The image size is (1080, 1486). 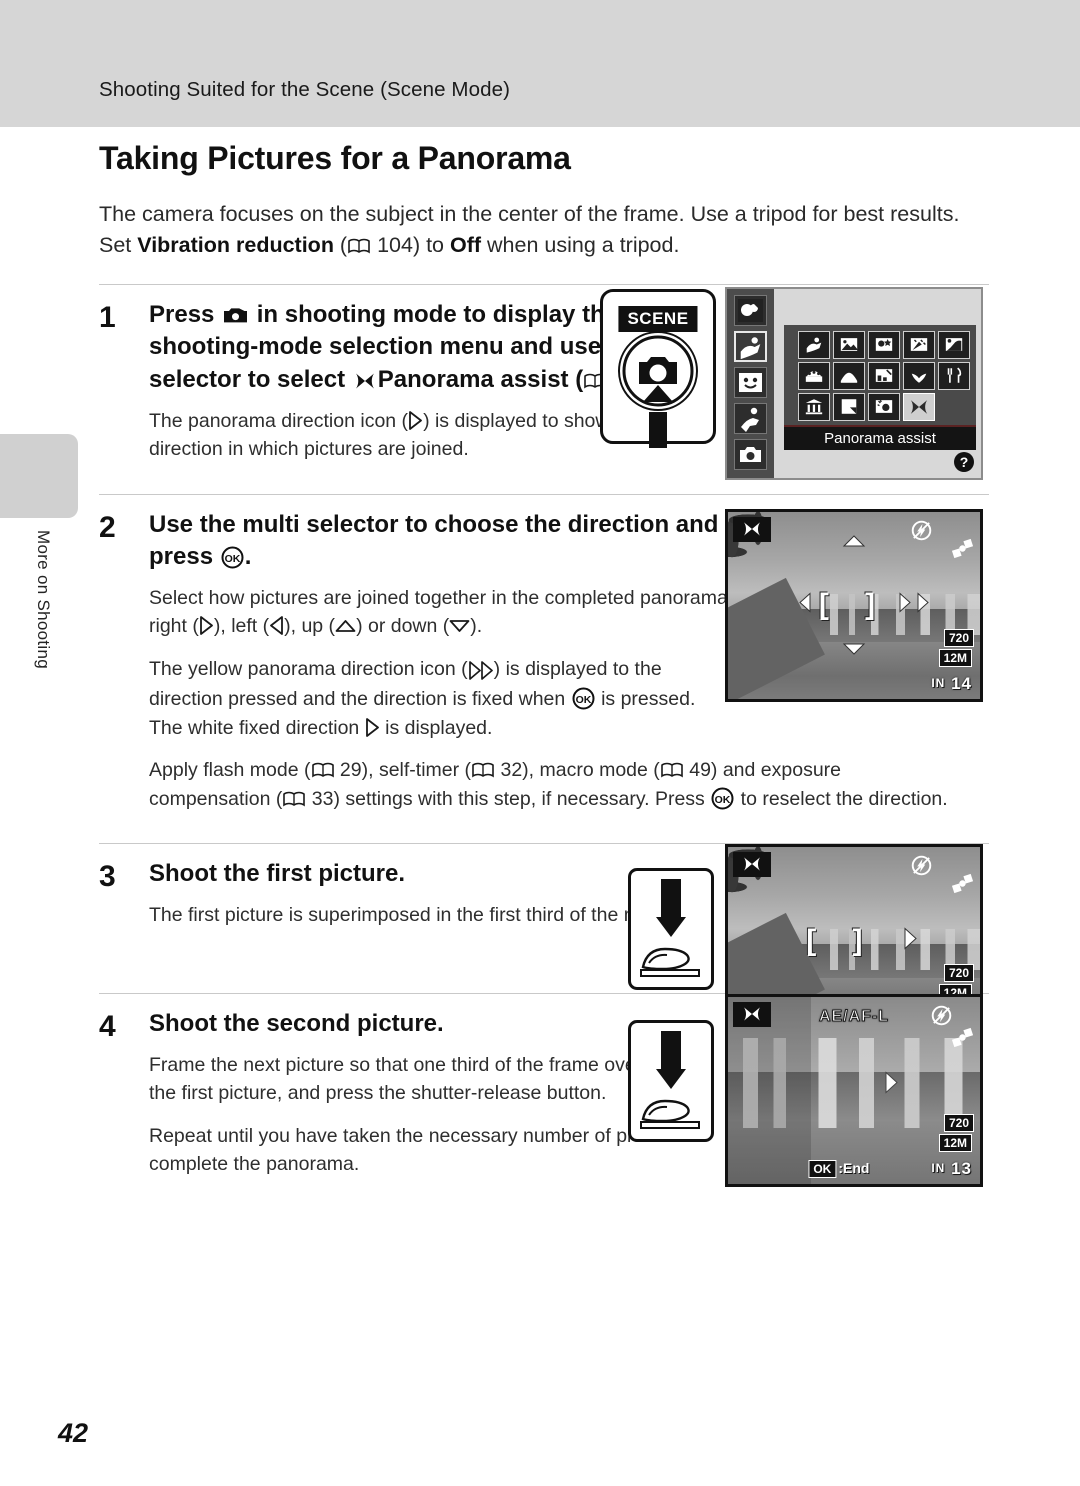 I want to click on scene-cell-sunset, so click(x=849, y=375).